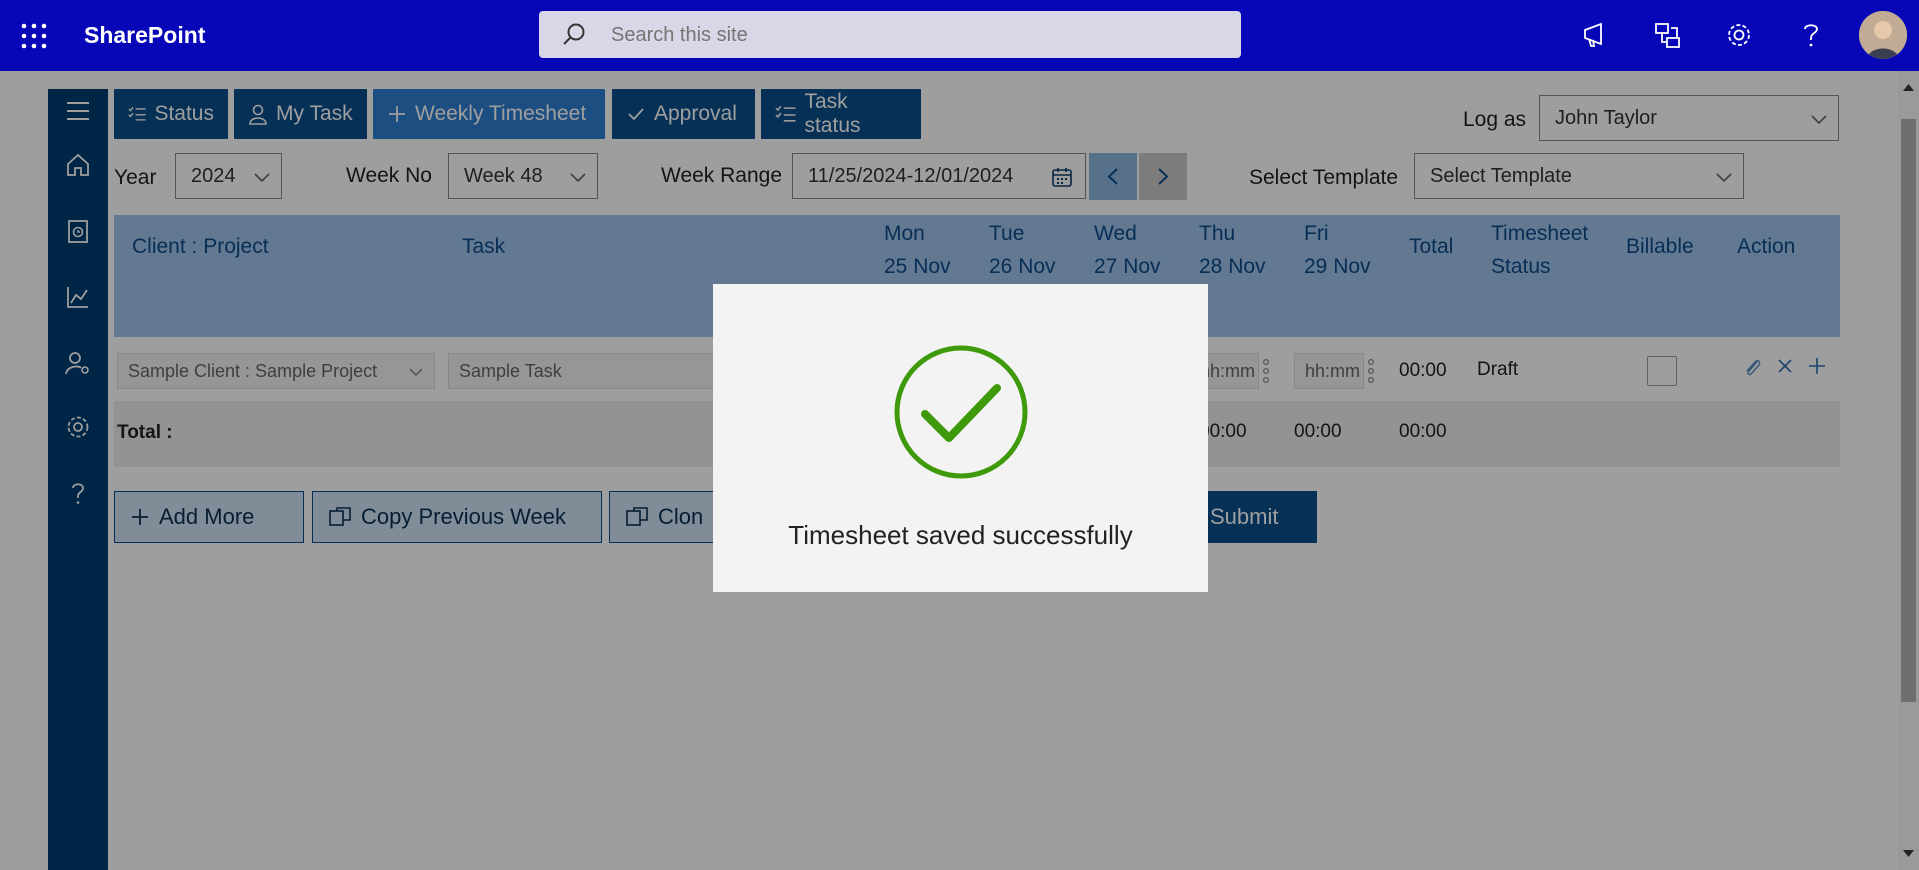 This screenshot has width=1919, height=870. Describe the element at coordinates (1811, 35) in the screenshot. I see `help-icon` at that location.